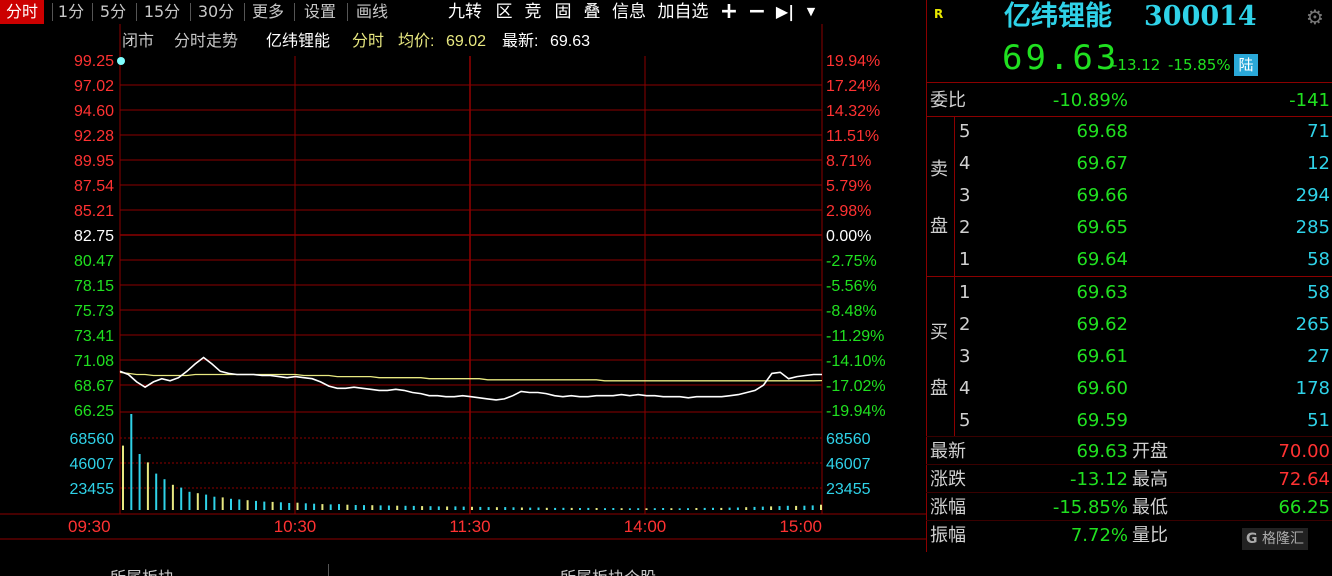 Image resolution: width=1332 pixels, height=576 pixels. Describe the element at coordinates (92, 439) in the screenshot. I see `volume-tick-label: 68560` at that location.